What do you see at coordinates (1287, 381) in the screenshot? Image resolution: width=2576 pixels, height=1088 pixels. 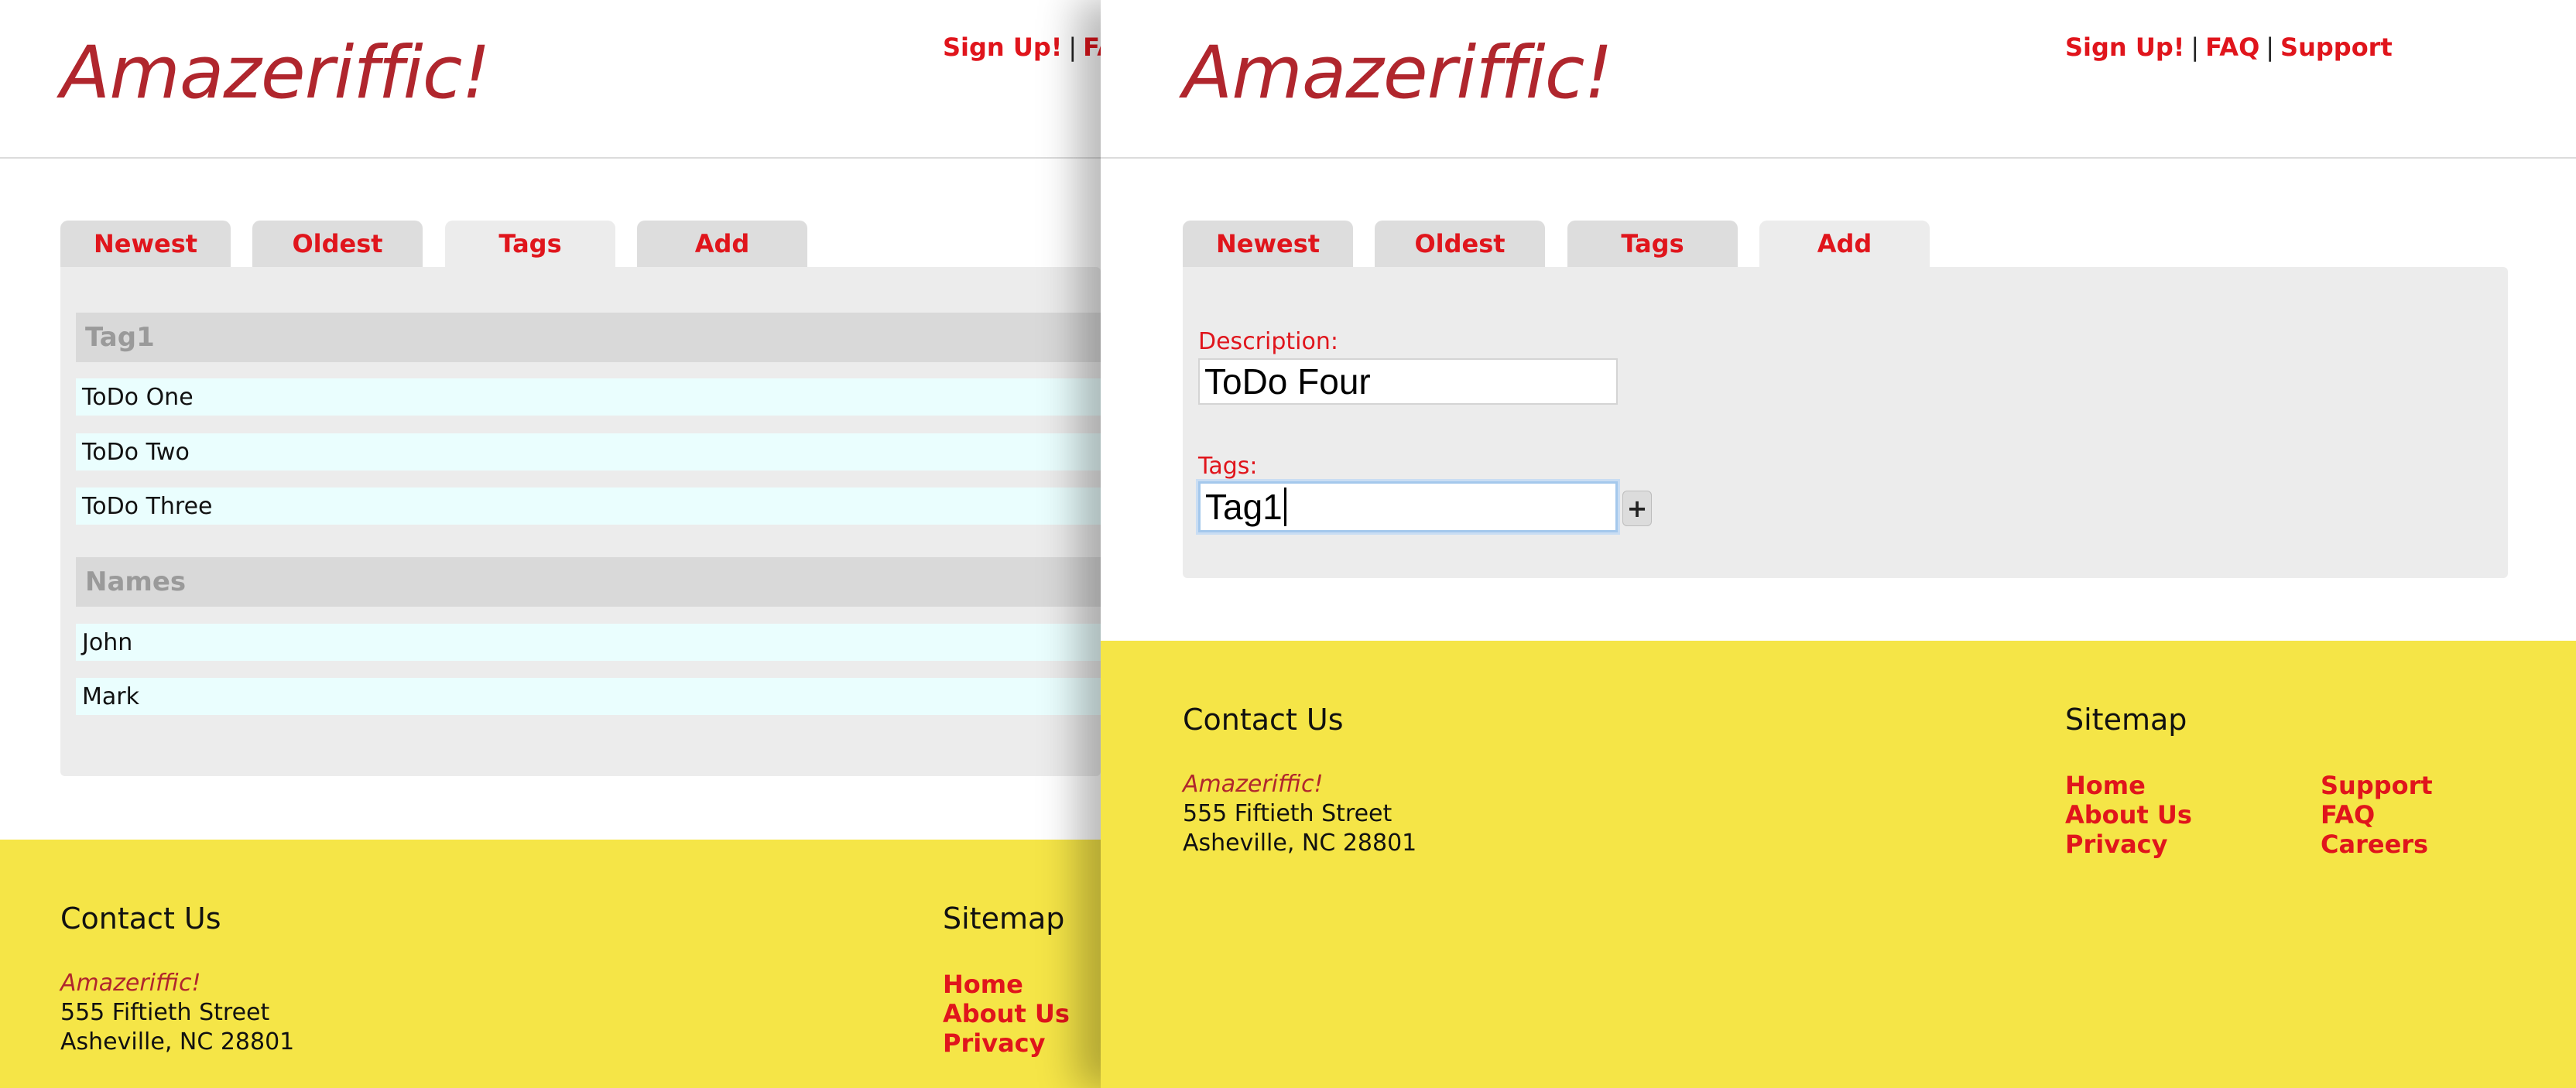 I see `description-value: ToDo Four` at bounding box center [1287, 381].